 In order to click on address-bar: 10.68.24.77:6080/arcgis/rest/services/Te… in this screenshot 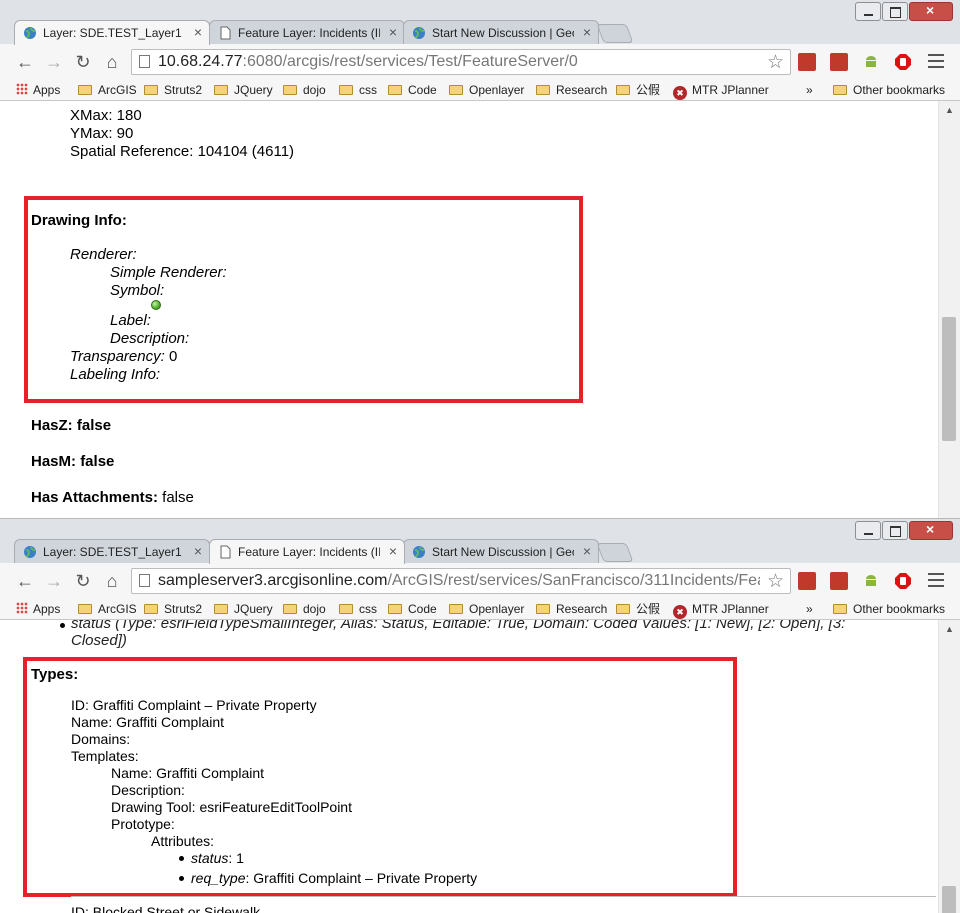, I will do `click(461, 62)`.